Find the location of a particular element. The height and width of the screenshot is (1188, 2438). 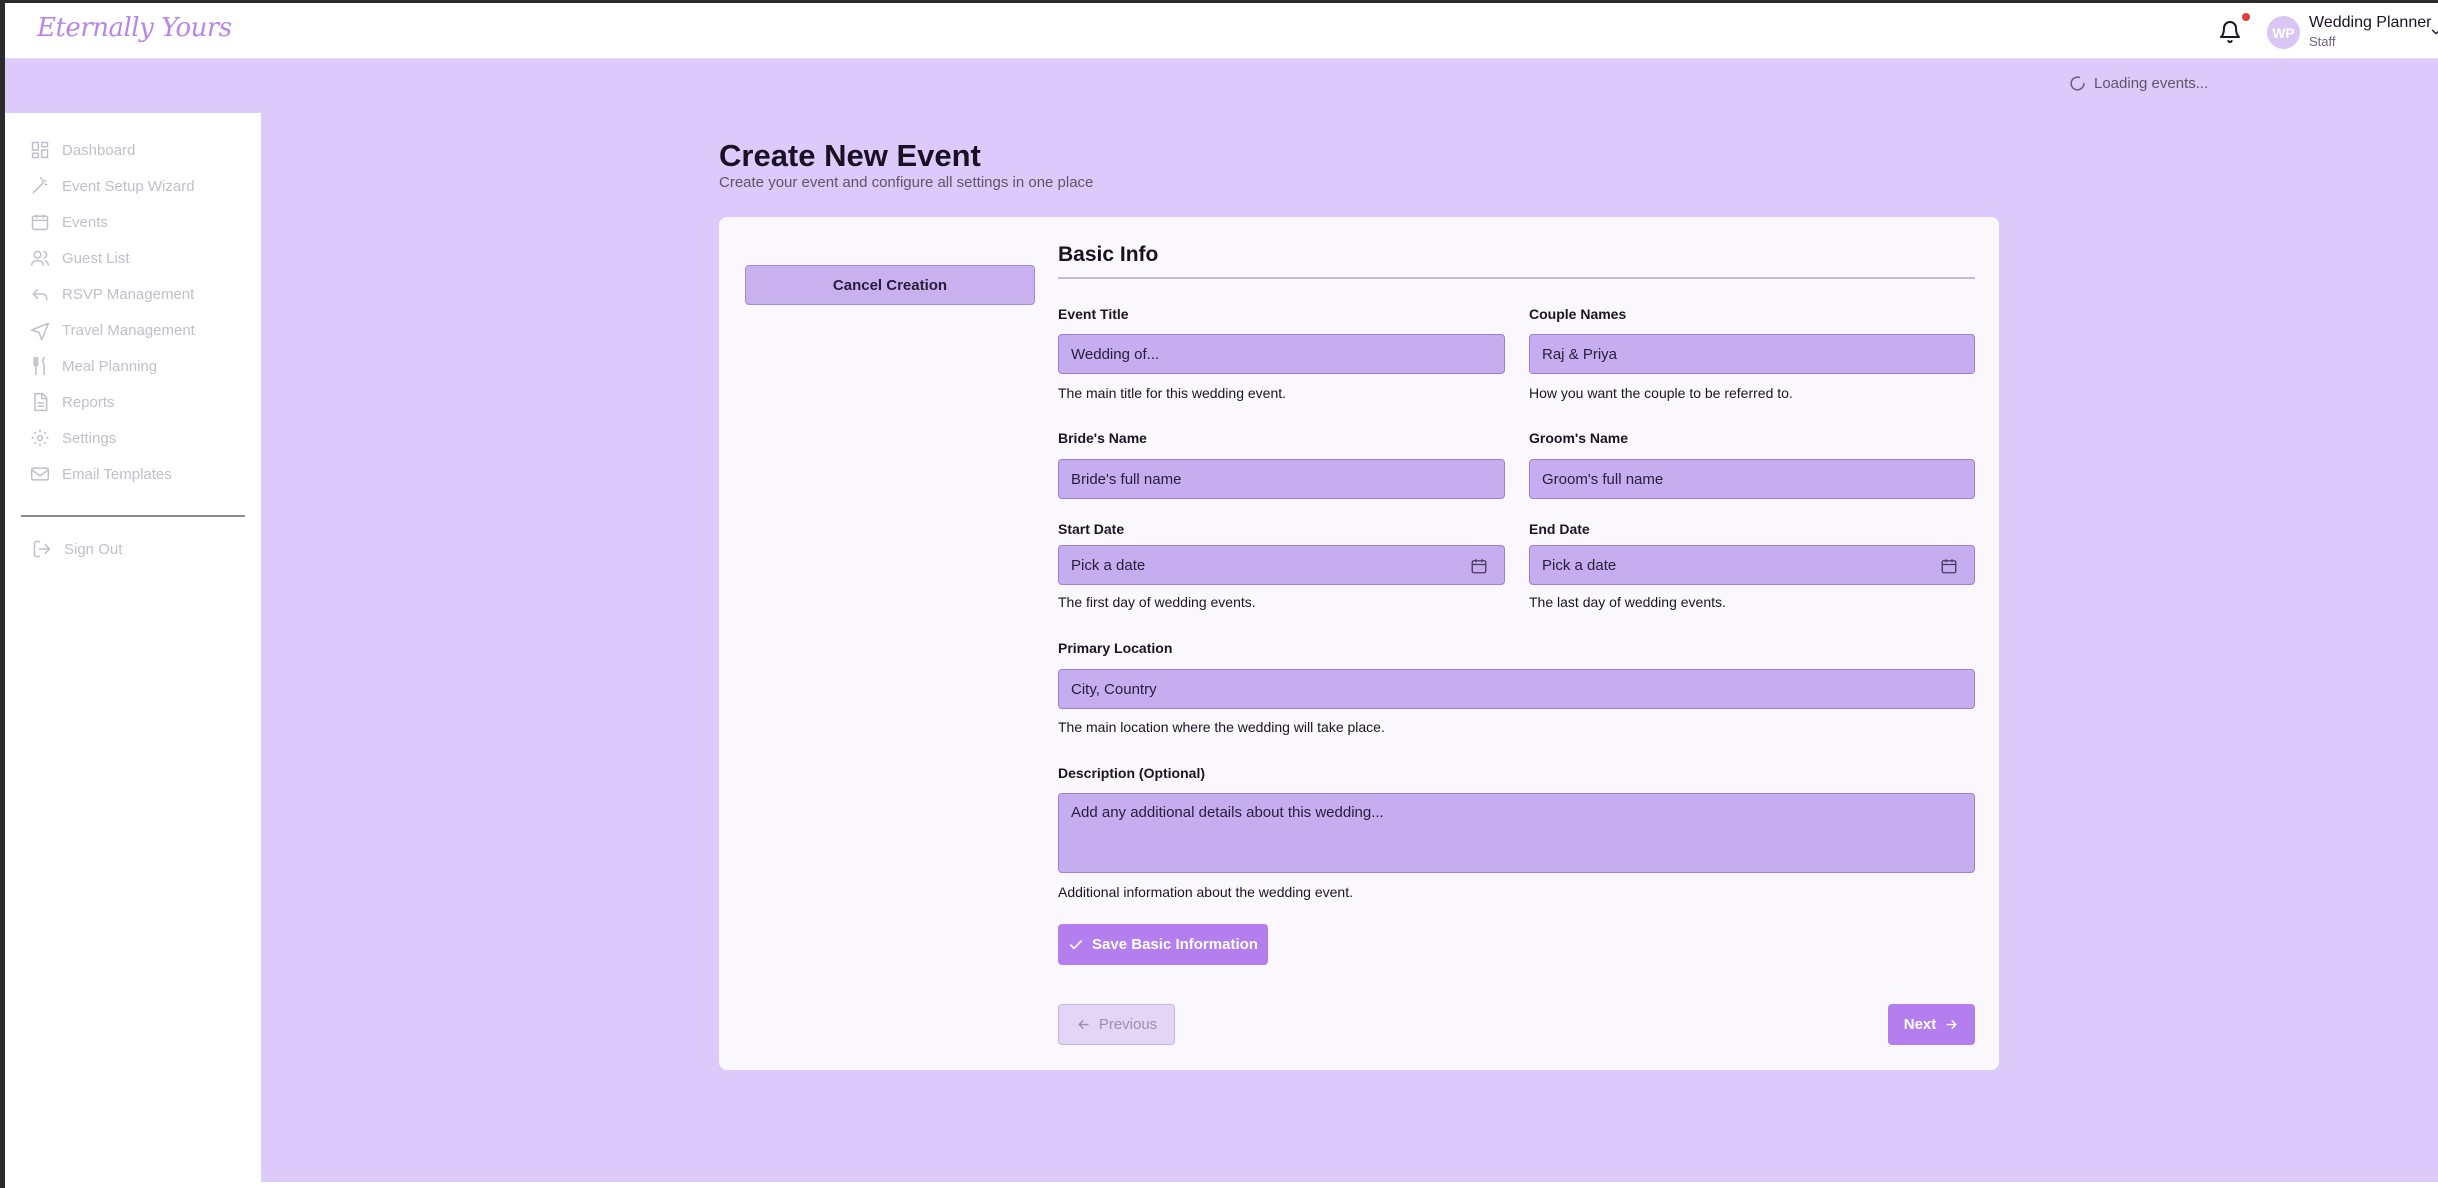

bell-icon is located at coordinates (2230, 32).